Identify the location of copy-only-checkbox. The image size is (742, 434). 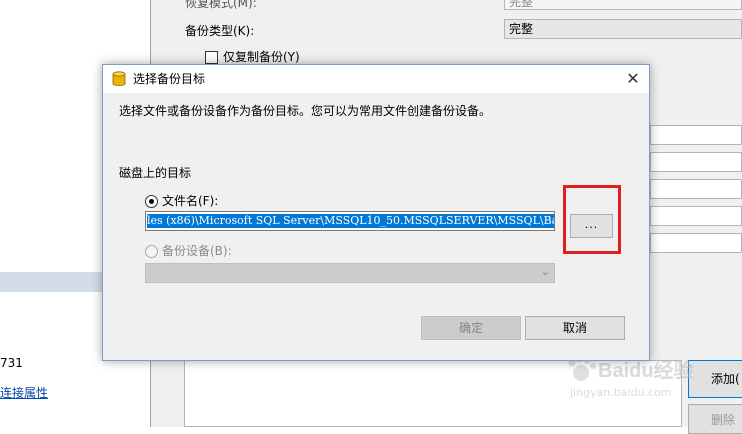
(211, 57).